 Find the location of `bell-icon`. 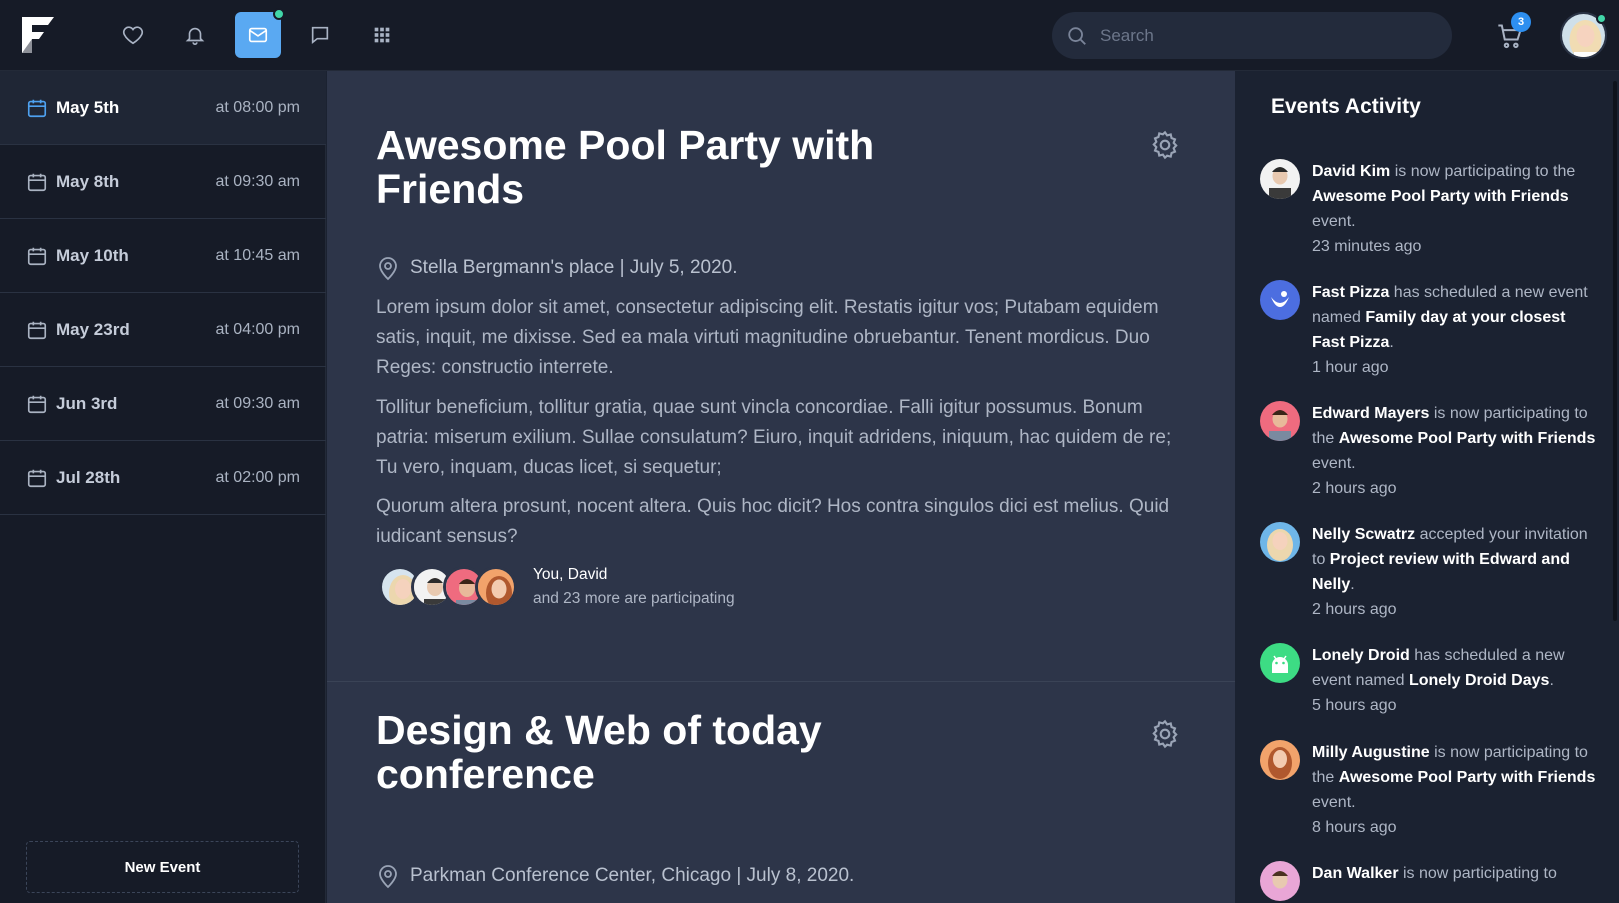

bell-icon is located at coordinates (195, 36).